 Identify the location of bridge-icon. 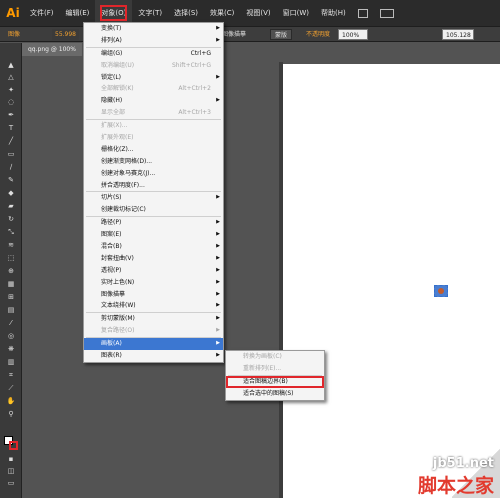
(362, 13).